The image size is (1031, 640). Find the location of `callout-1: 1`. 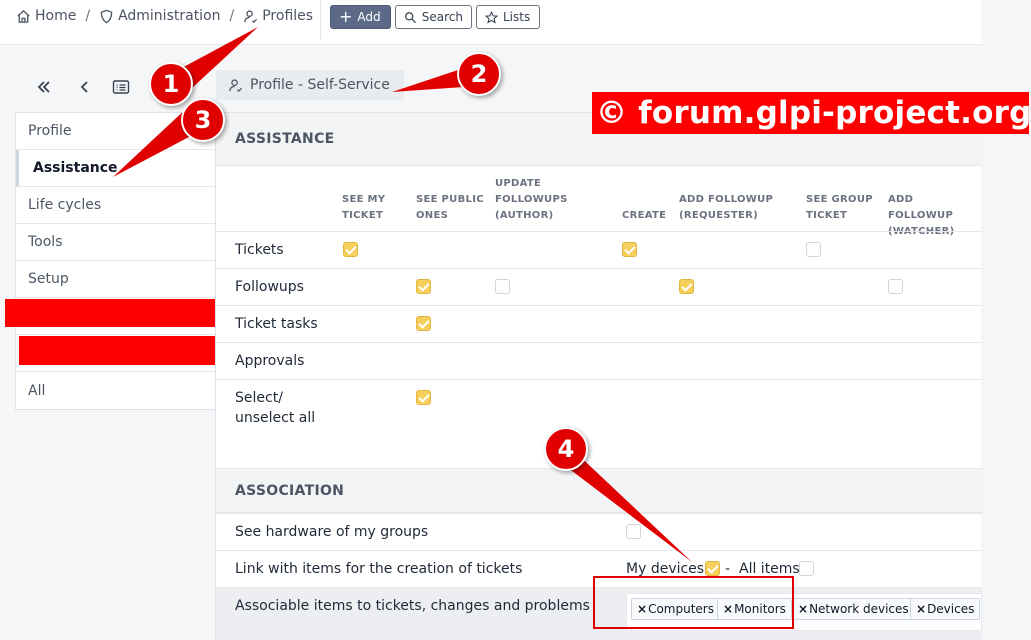

callout-1: 1 is located at coordinates (171, 84).